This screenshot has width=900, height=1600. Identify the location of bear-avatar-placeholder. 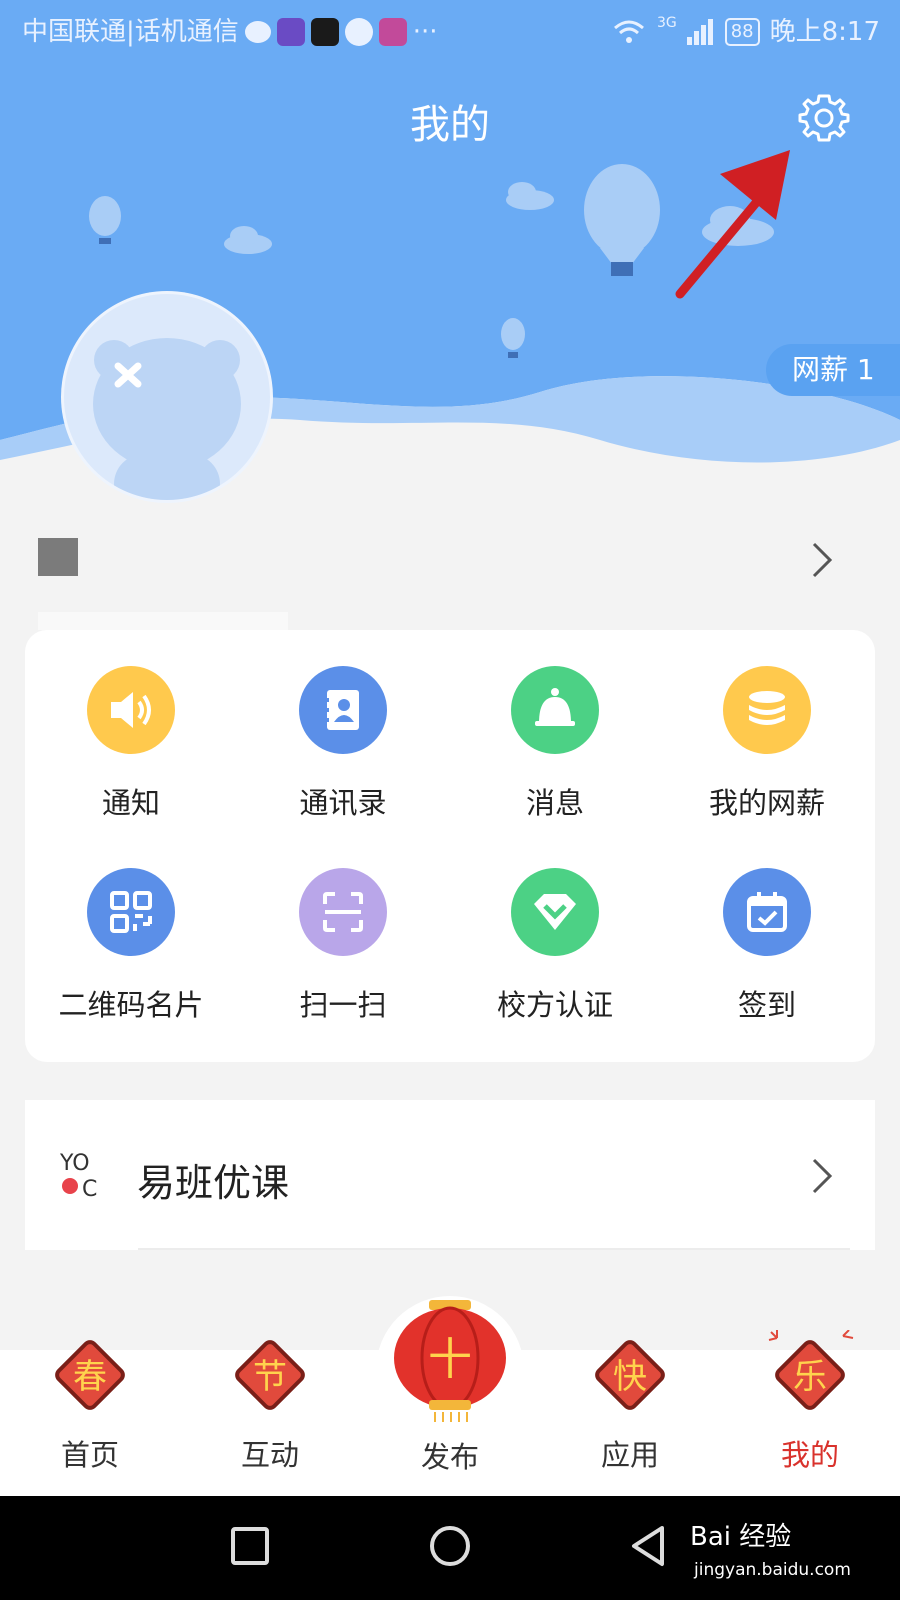
(167, 419).